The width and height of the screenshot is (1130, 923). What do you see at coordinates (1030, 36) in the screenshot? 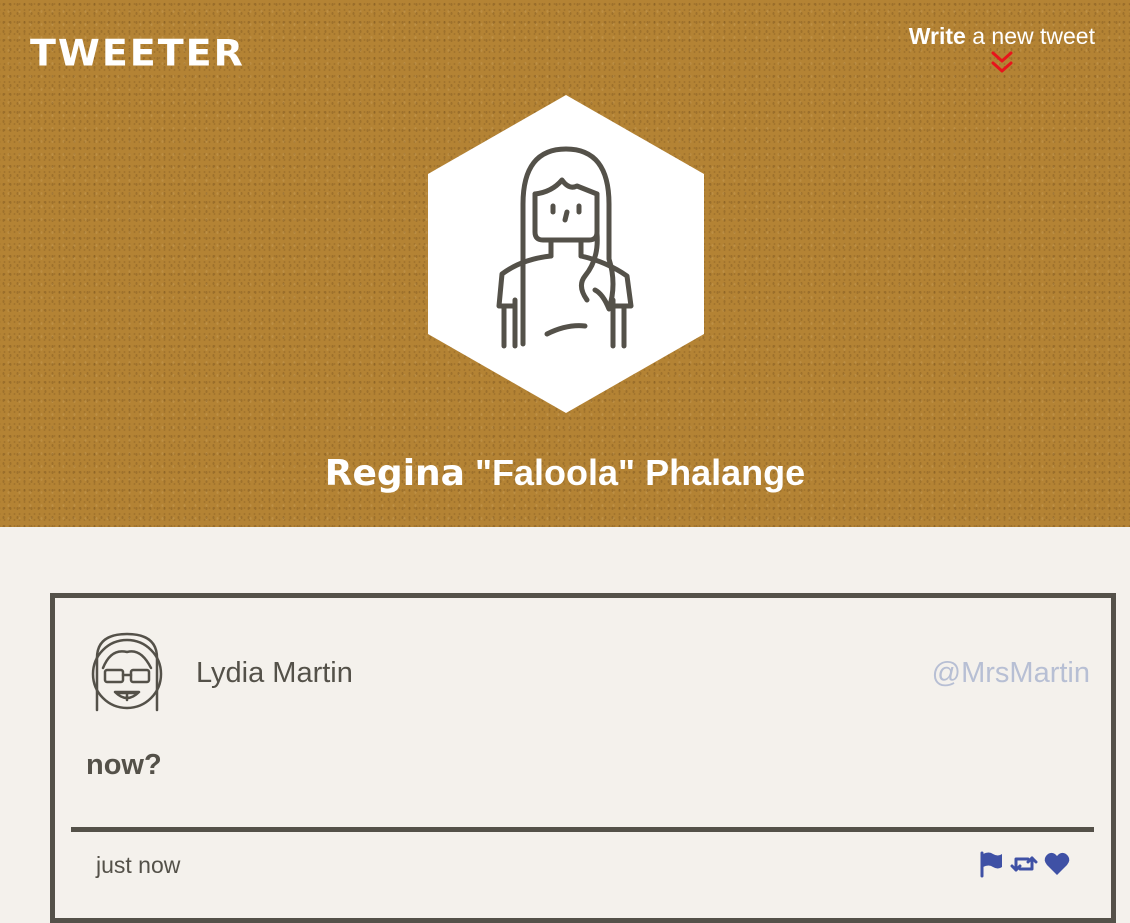
I see `compose-label: a new tweet` at bounding box center [1030, 36].